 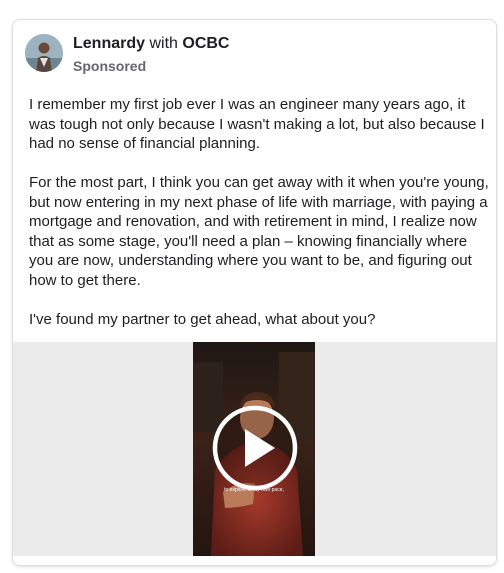 What do you see at coordinates (109, 43) in the screenshot?
I see `author-name: Lennardy` at bounding box center [109, 43].